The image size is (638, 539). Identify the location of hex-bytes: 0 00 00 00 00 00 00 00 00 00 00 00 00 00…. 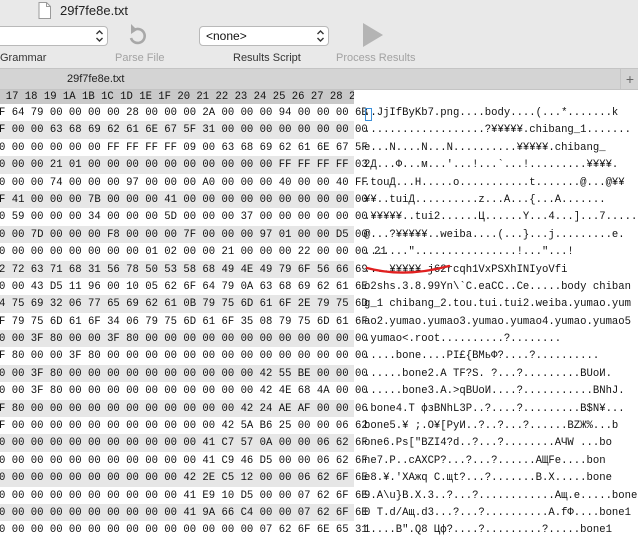
(184, 530).